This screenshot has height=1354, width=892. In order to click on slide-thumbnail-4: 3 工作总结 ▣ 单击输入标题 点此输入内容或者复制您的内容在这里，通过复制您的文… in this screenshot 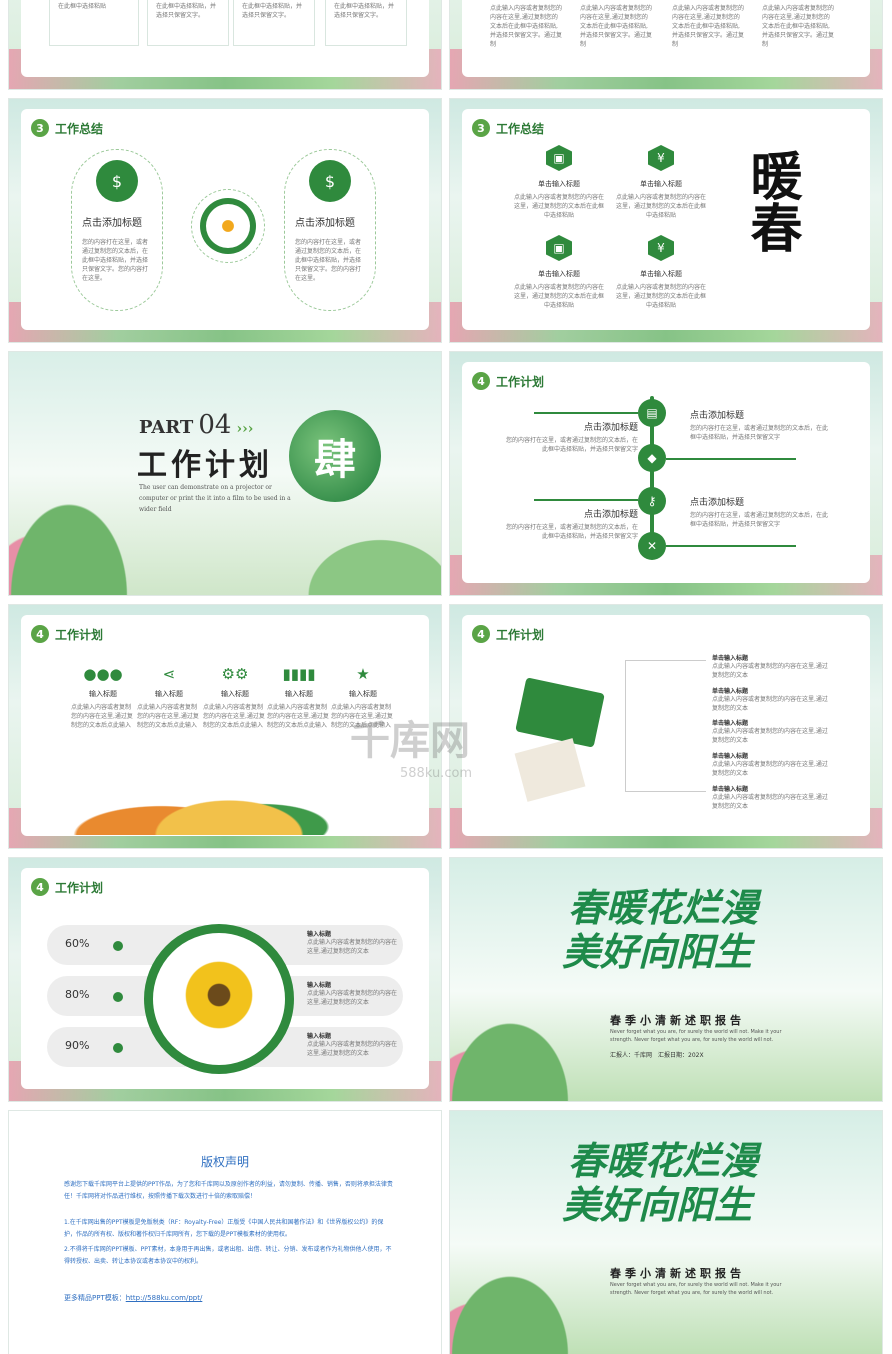, I will do `click(666, 220)`.